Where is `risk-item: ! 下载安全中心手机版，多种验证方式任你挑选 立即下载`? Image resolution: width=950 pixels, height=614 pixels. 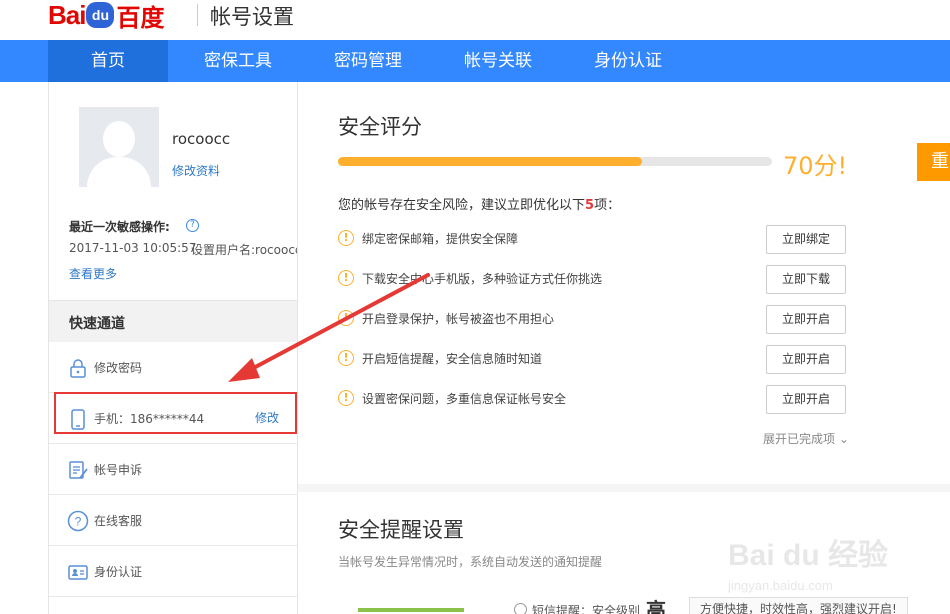
risk-item: ! 下载安全中心手机版，多种验证方式任你挑选 立即下载 is located at coordinates (594, 280).